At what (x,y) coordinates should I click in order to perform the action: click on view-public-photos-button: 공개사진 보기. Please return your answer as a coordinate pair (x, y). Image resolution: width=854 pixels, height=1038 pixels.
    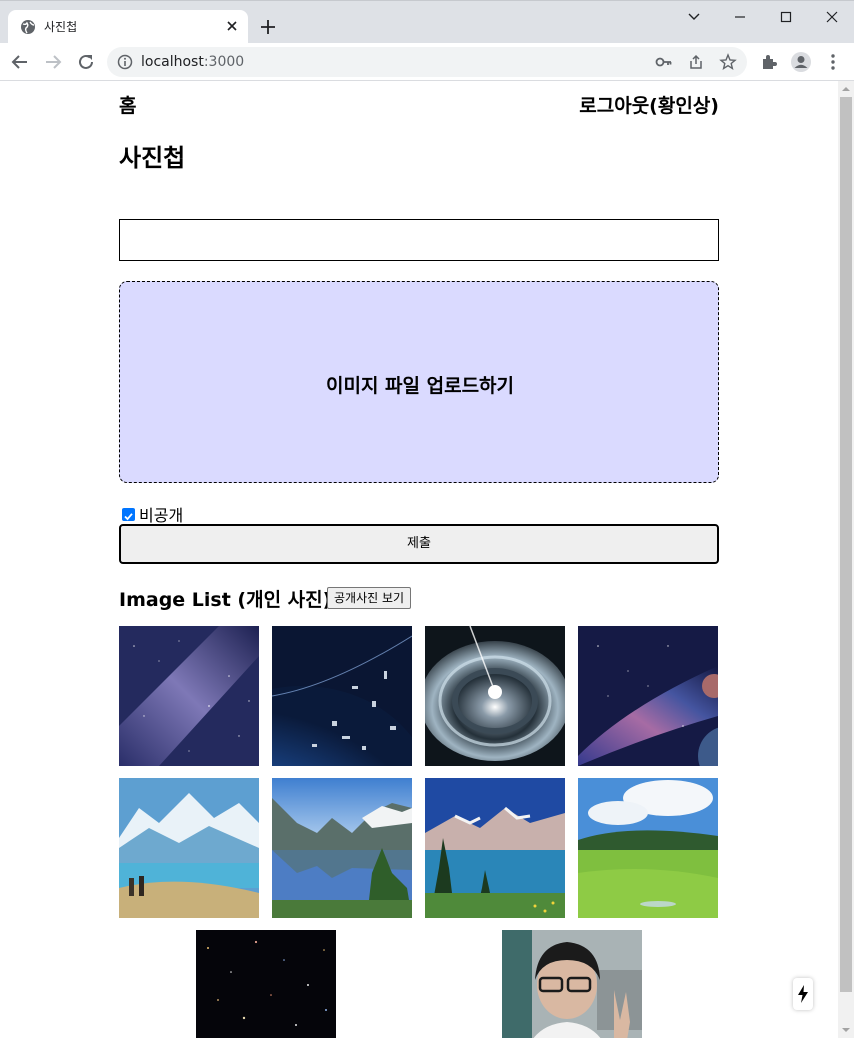
    Looking at the image, I should click on (369, 598).